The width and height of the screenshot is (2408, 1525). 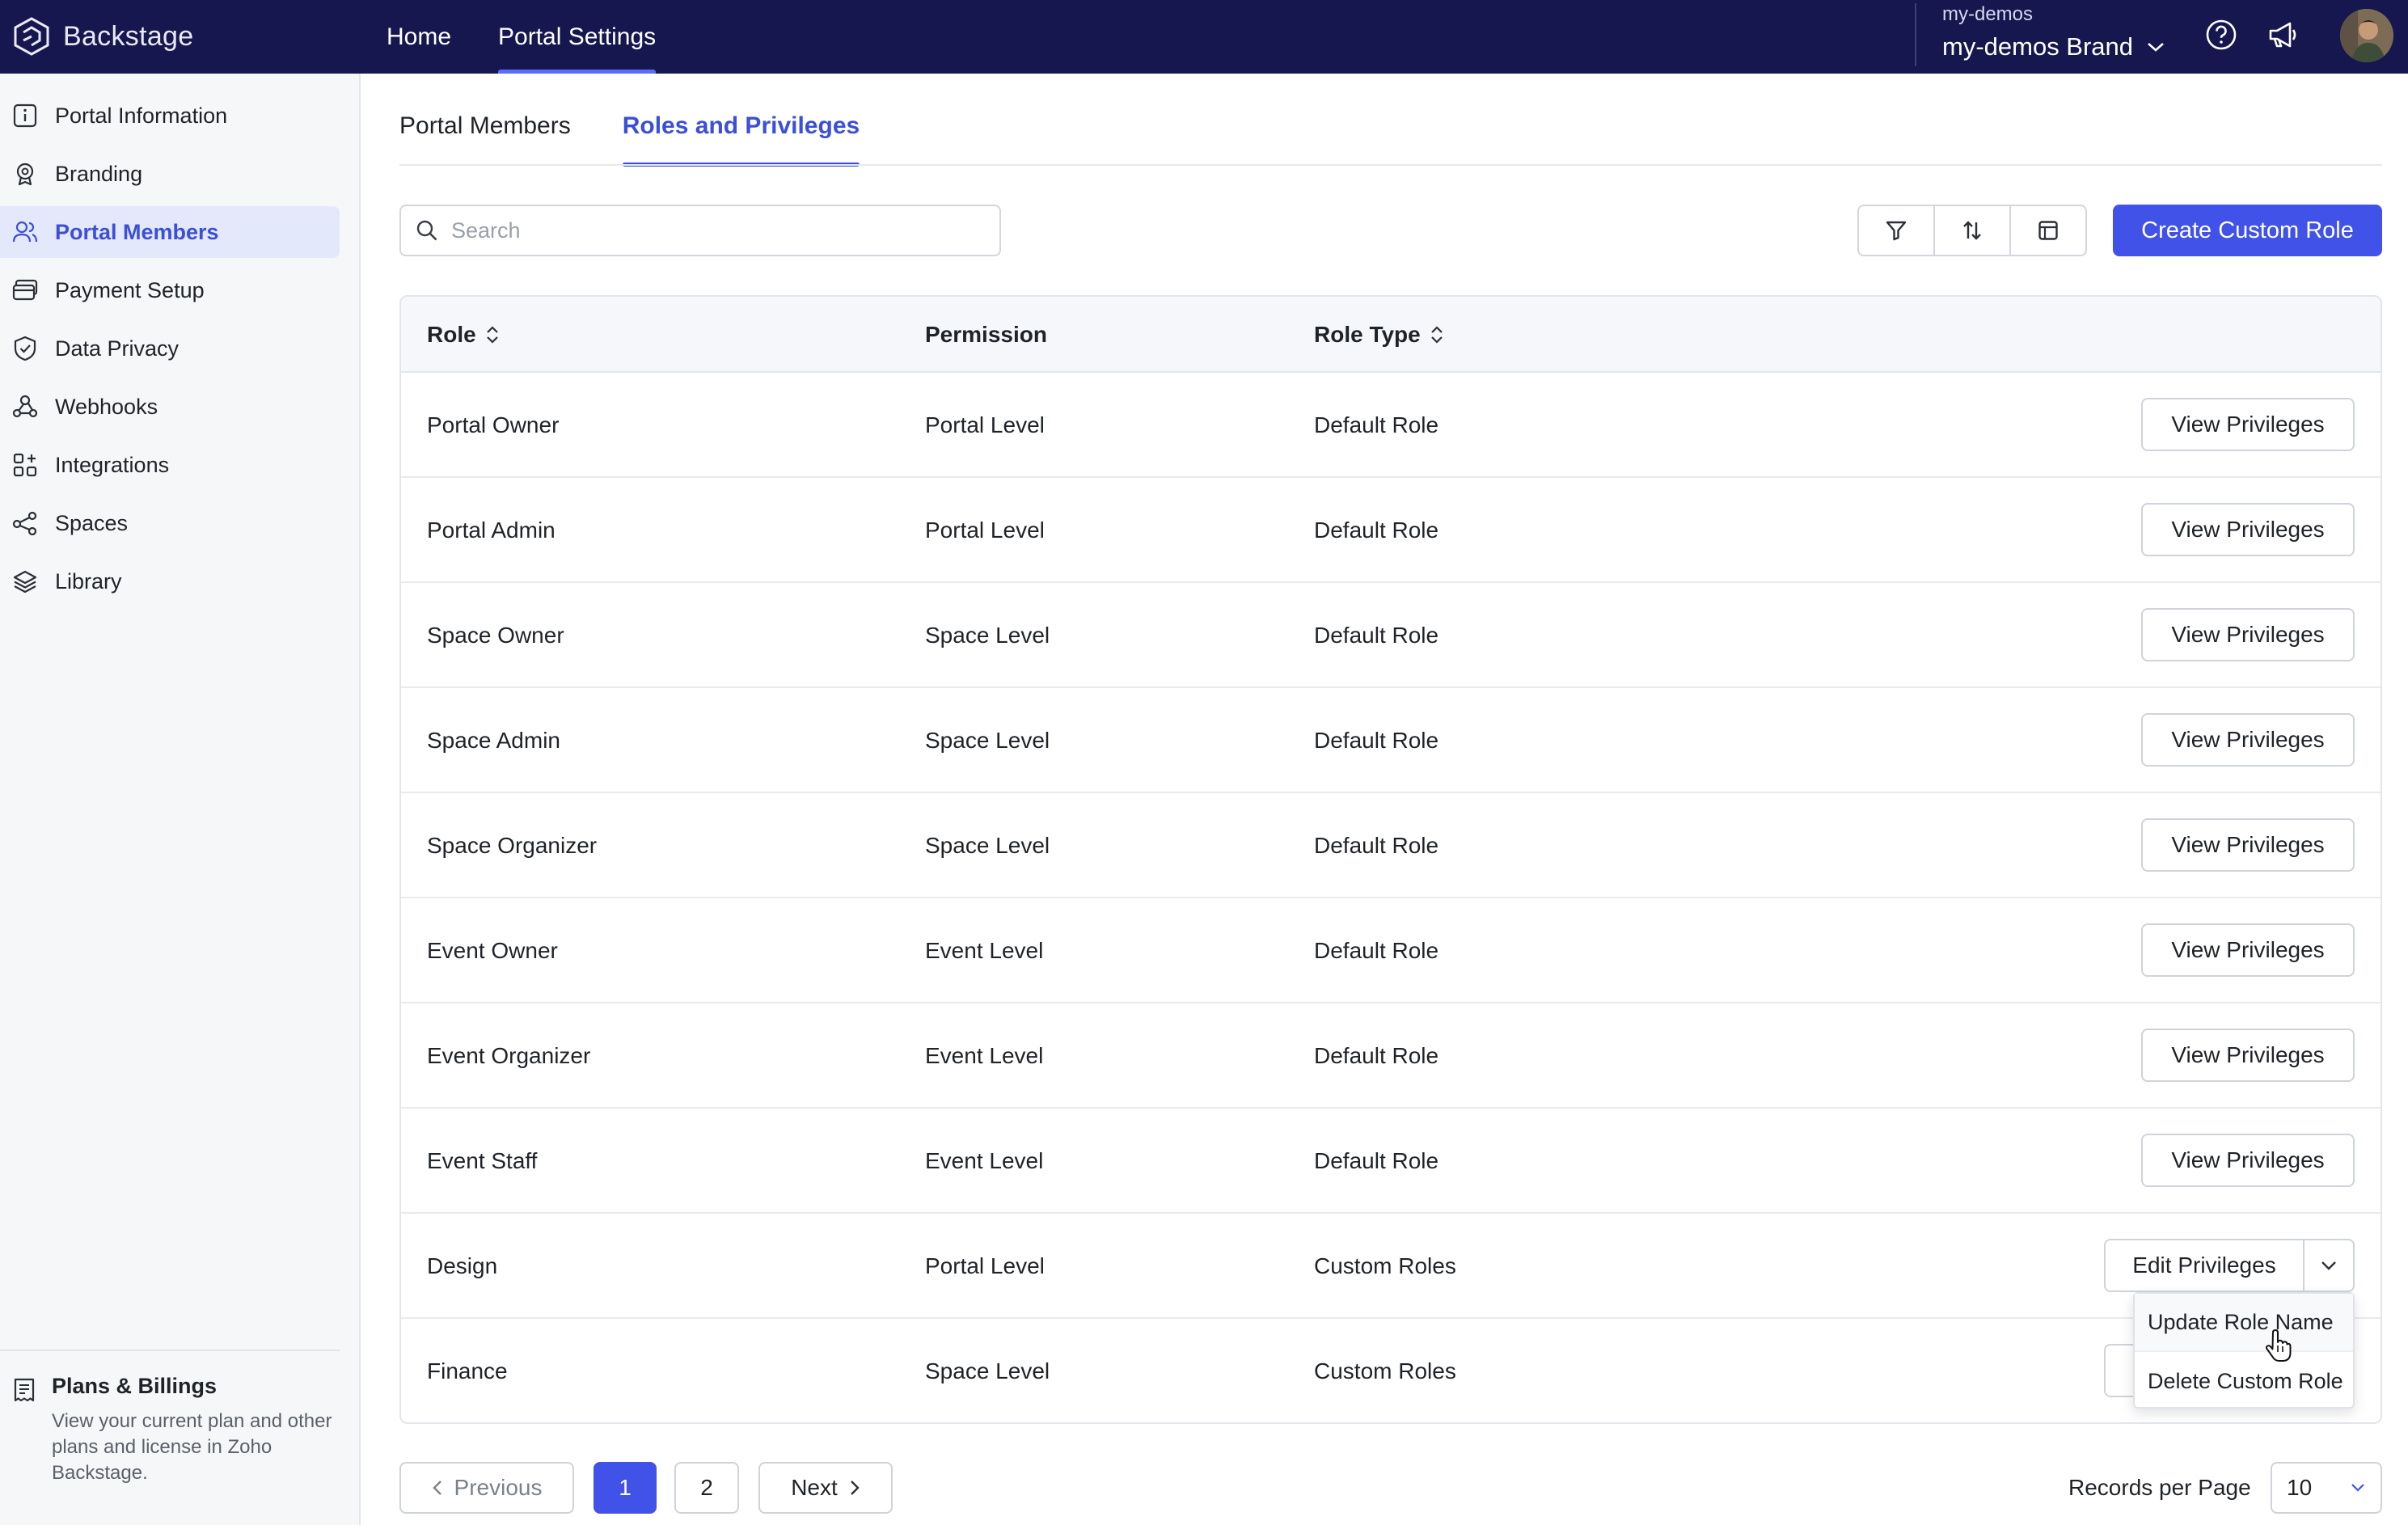 I want to click on sort-button, so click(x=1973, y=230).